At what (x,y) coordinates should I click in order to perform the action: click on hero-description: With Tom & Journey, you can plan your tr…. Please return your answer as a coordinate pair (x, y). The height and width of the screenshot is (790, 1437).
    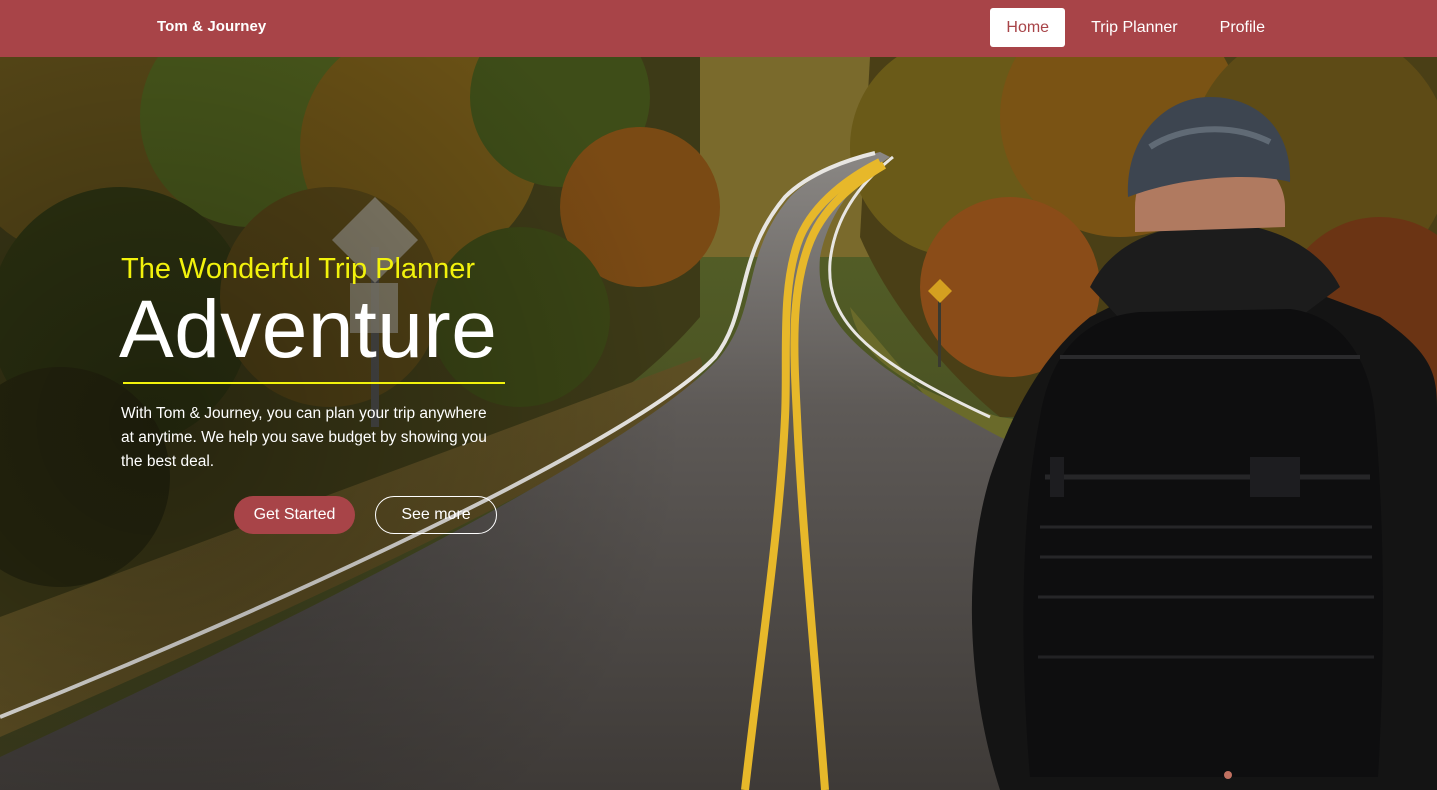
    Looking at the image, I should click on (304, 437).